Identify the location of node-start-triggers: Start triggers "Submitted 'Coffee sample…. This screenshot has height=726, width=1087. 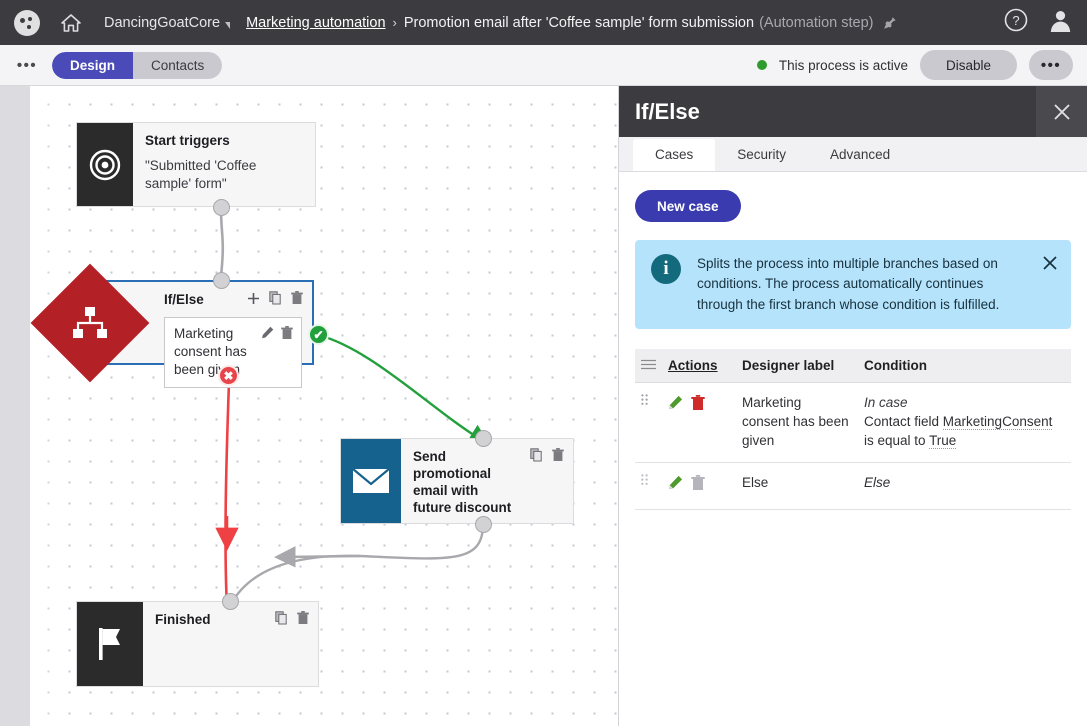
(196, 164).